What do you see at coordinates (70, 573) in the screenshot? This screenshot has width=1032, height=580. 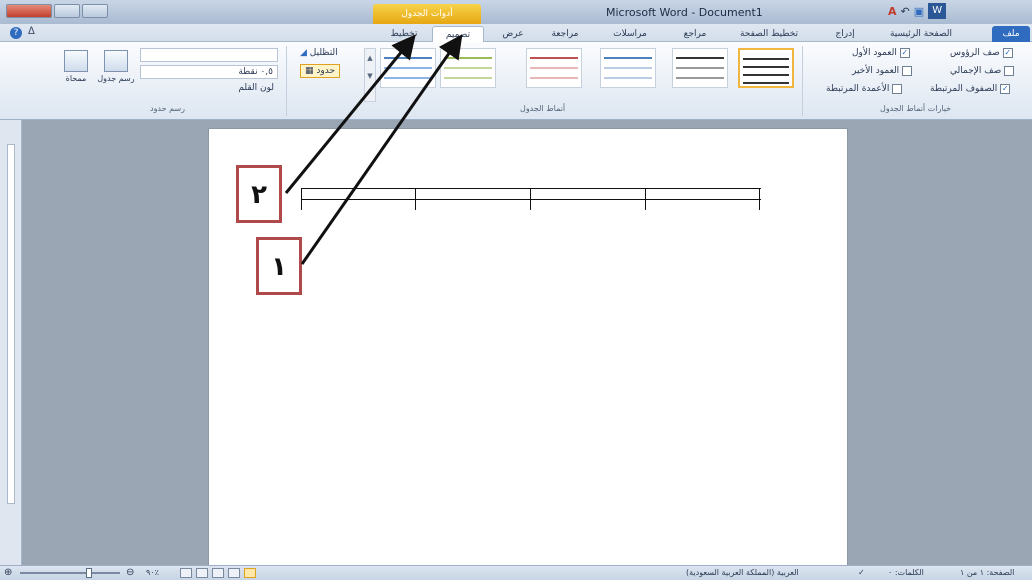 I see `zoom-slider` at bounding box center [70, 573].